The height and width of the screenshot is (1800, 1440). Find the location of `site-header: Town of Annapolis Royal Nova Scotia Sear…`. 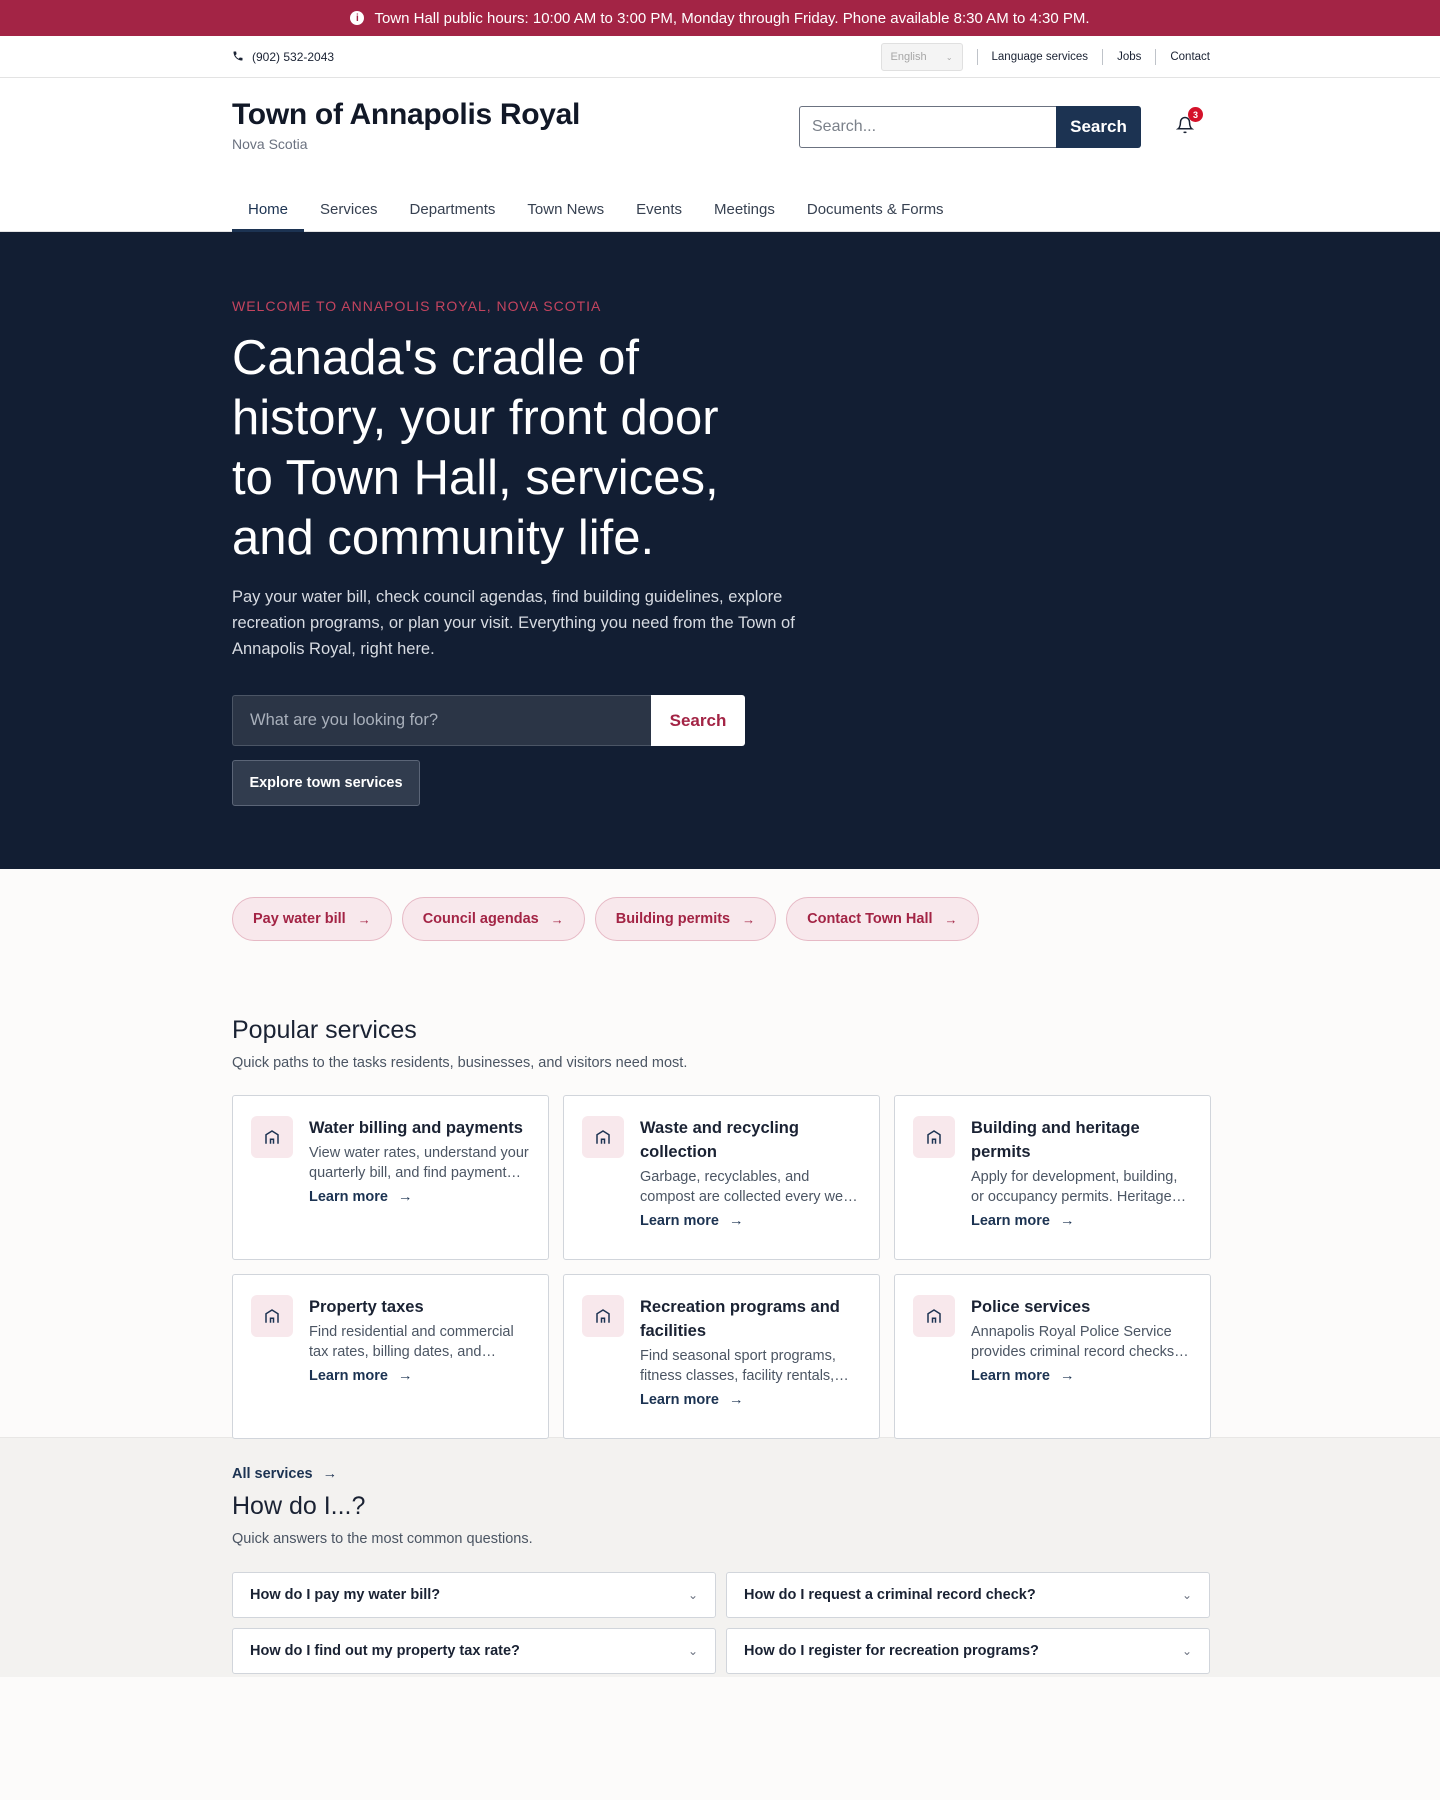

site-header: Town of Annapolis Royal Nova Scotia Sear… is located at coordinates (720, 155).